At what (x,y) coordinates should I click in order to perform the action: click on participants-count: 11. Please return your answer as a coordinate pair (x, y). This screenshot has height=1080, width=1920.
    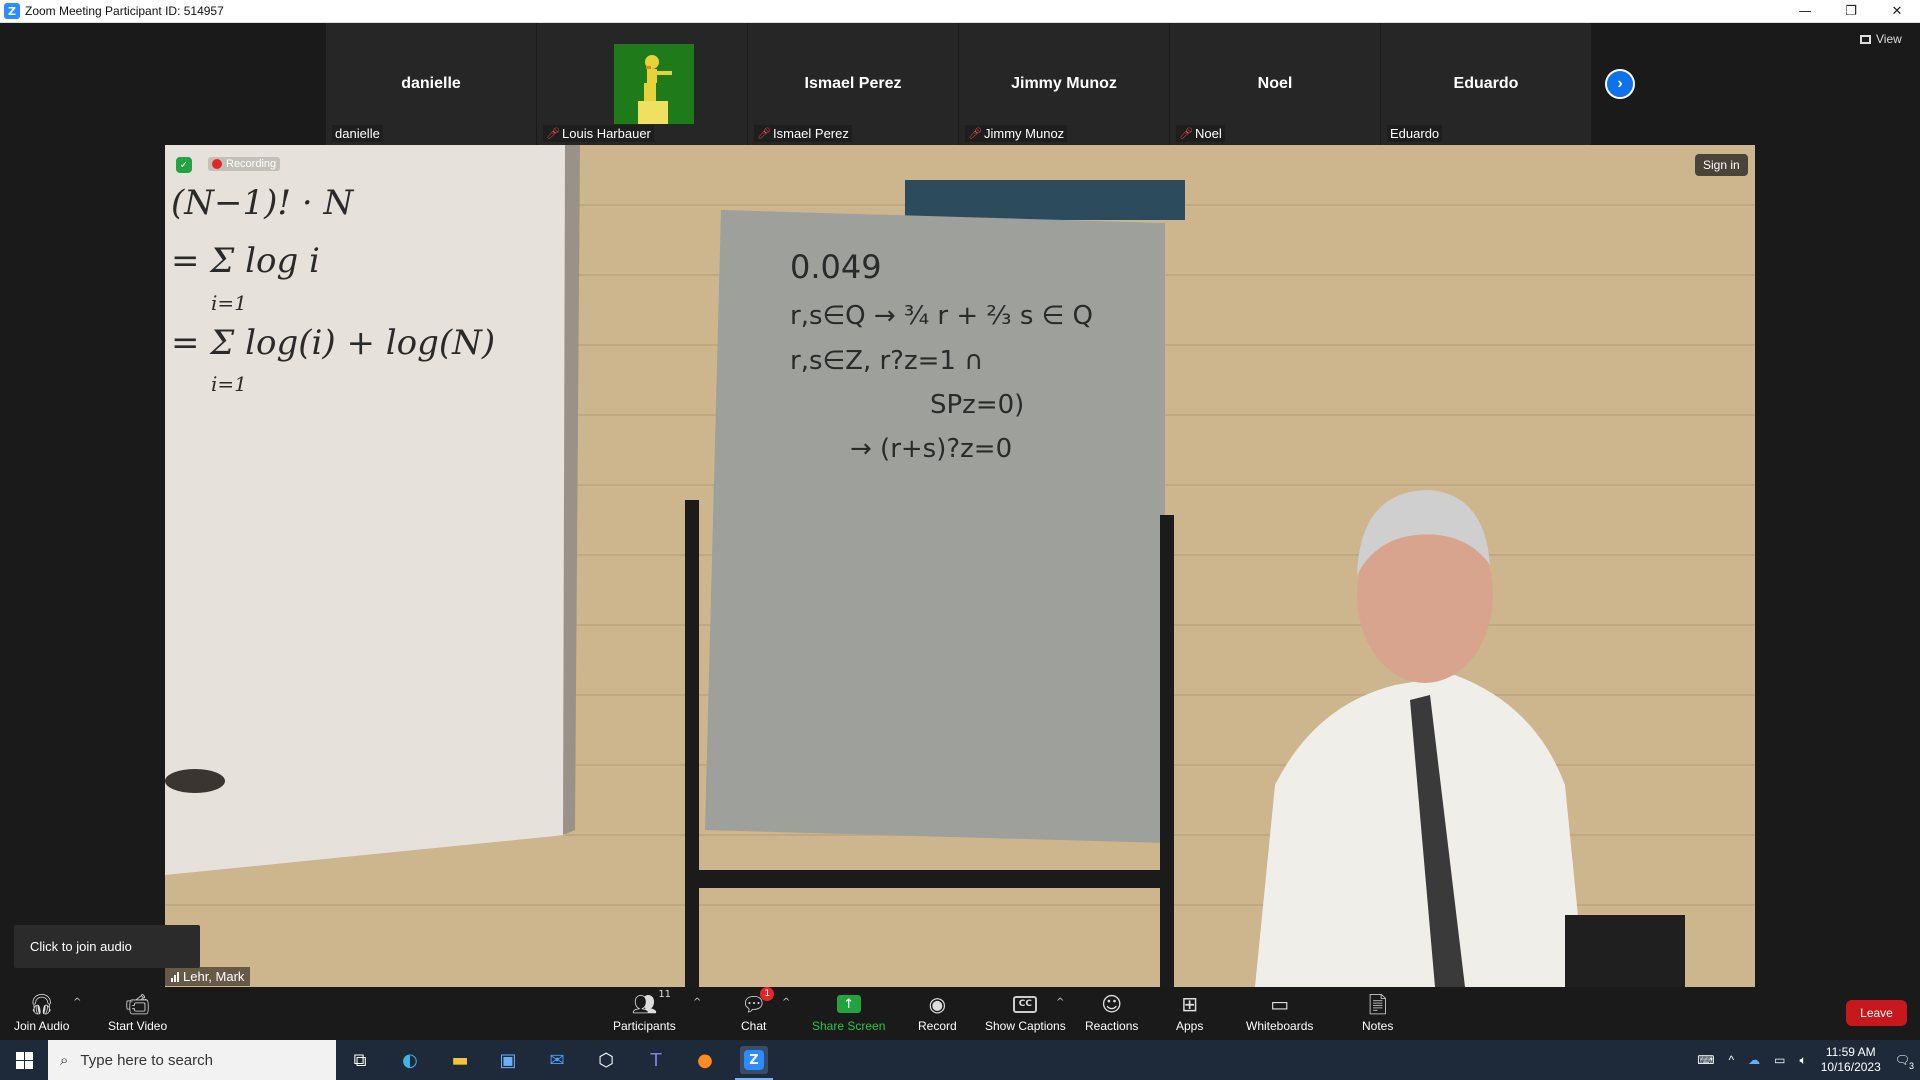
    Looking at the image, I should click on (665, 994).